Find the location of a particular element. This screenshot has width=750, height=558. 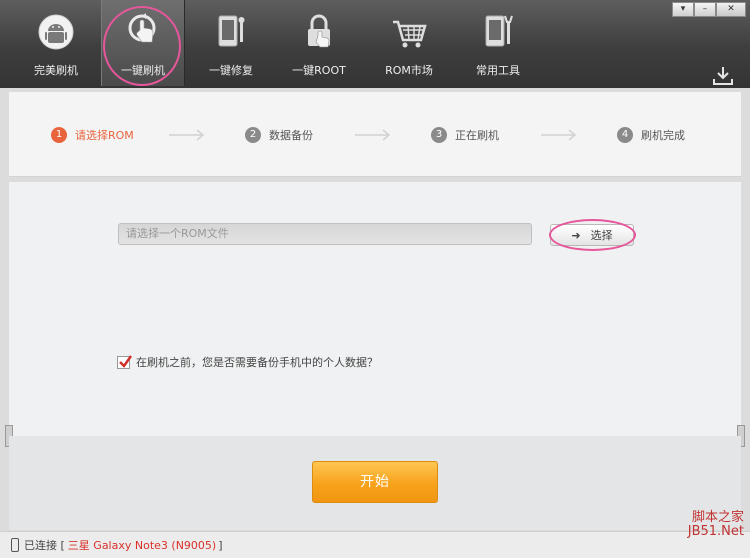

window-controls: ▾ – ✕ is located at coordinates (709, 10).